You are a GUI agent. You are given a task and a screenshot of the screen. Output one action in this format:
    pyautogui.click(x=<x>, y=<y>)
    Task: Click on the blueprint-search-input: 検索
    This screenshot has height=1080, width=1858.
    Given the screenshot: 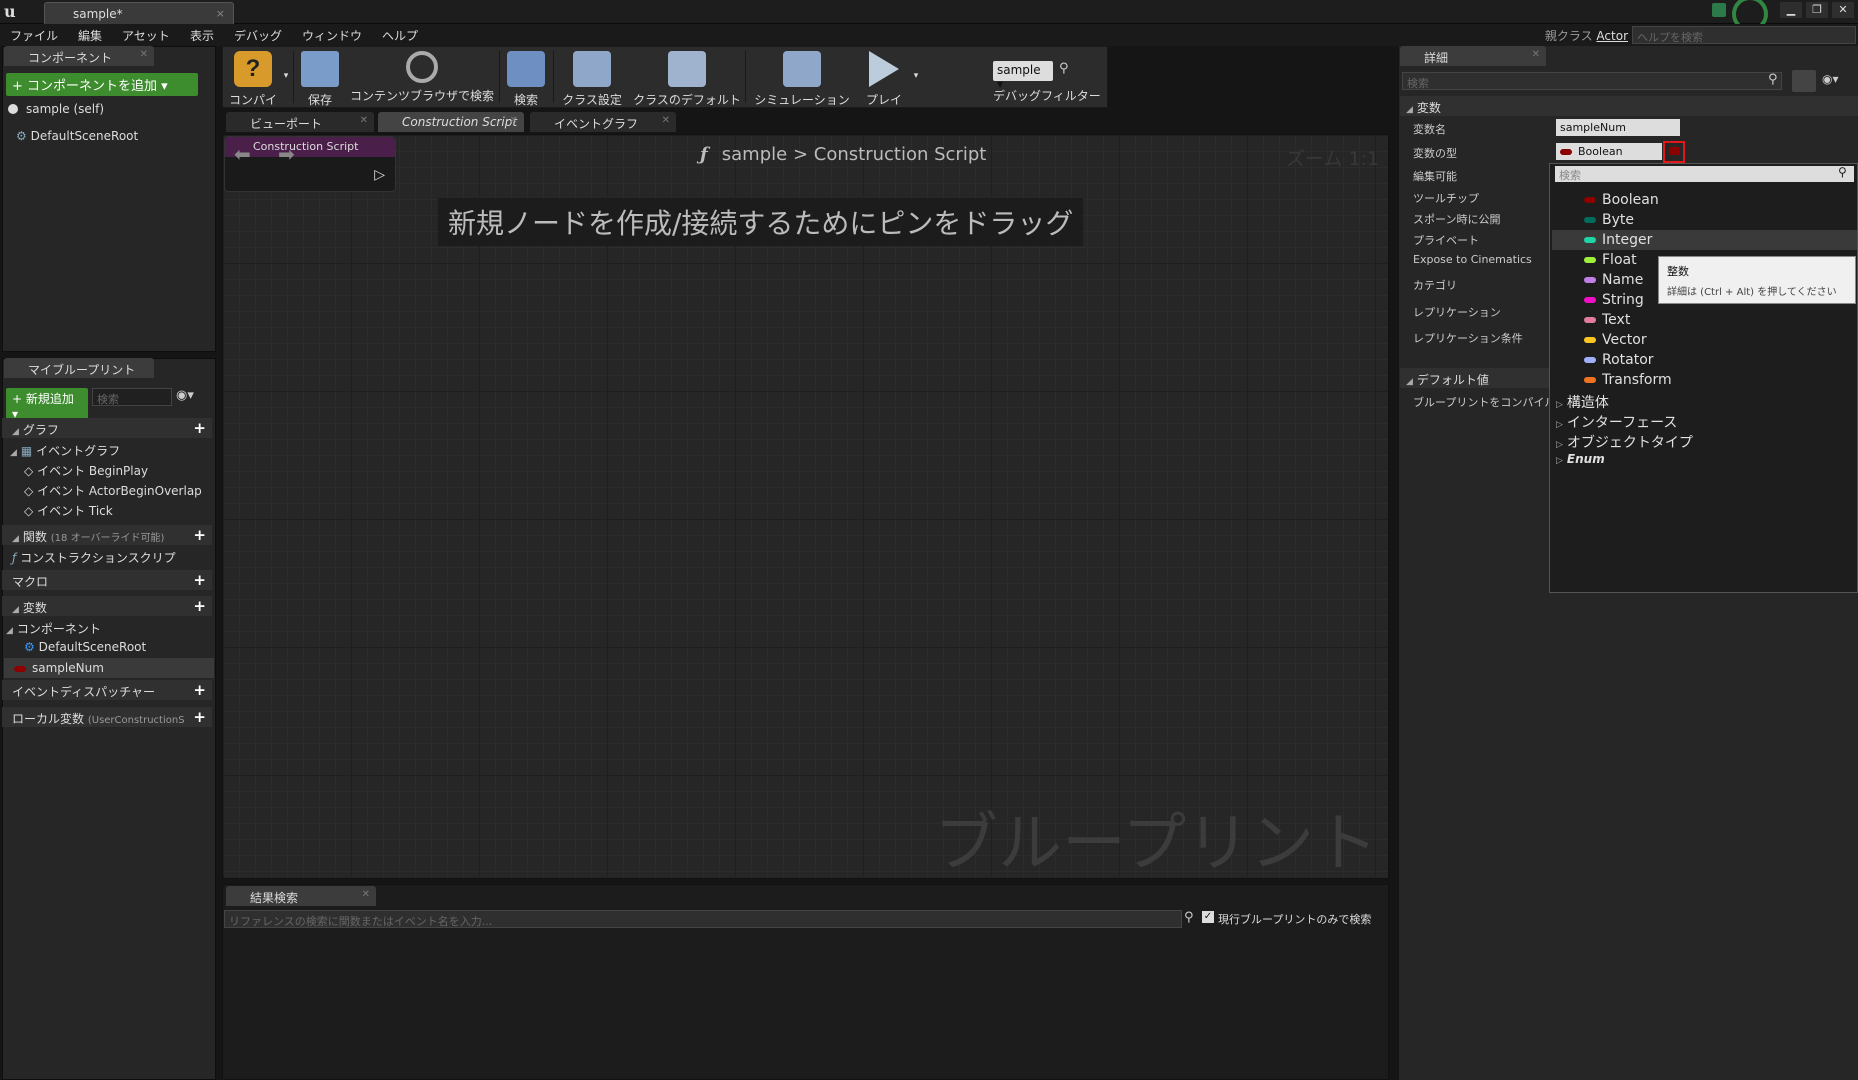 What is the action you would take?
    pyautogui.click(x=132, y=397)
    